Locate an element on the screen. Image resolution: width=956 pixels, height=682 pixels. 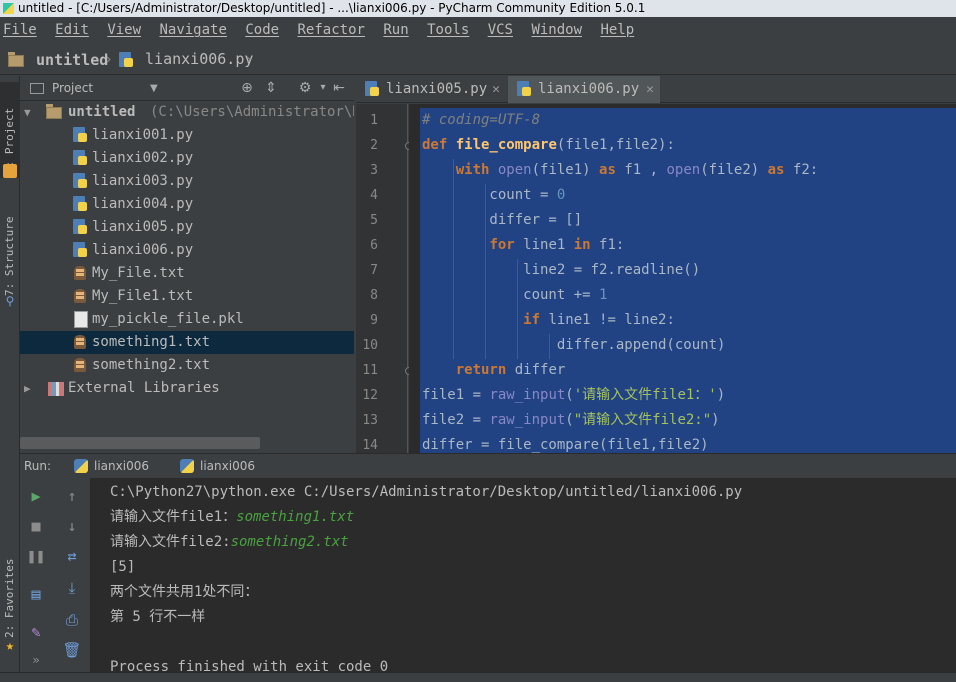
tree-file-my-file1: My_File1.txt is located at coordinates (187, 296).